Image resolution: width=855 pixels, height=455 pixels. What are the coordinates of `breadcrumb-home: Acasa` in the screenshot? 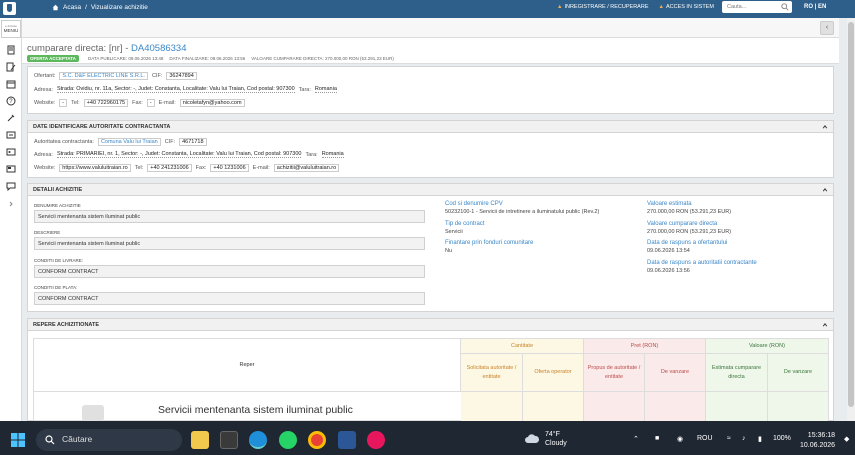 It's located at (72, 7).